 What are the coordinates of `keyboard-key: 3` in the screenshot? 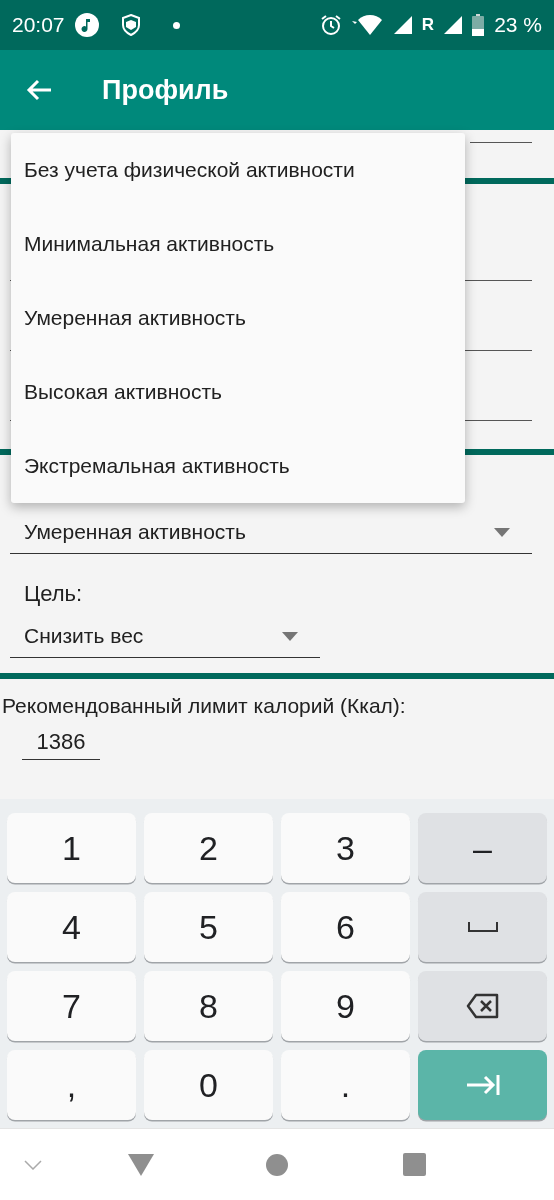 It's located at (345, 848).